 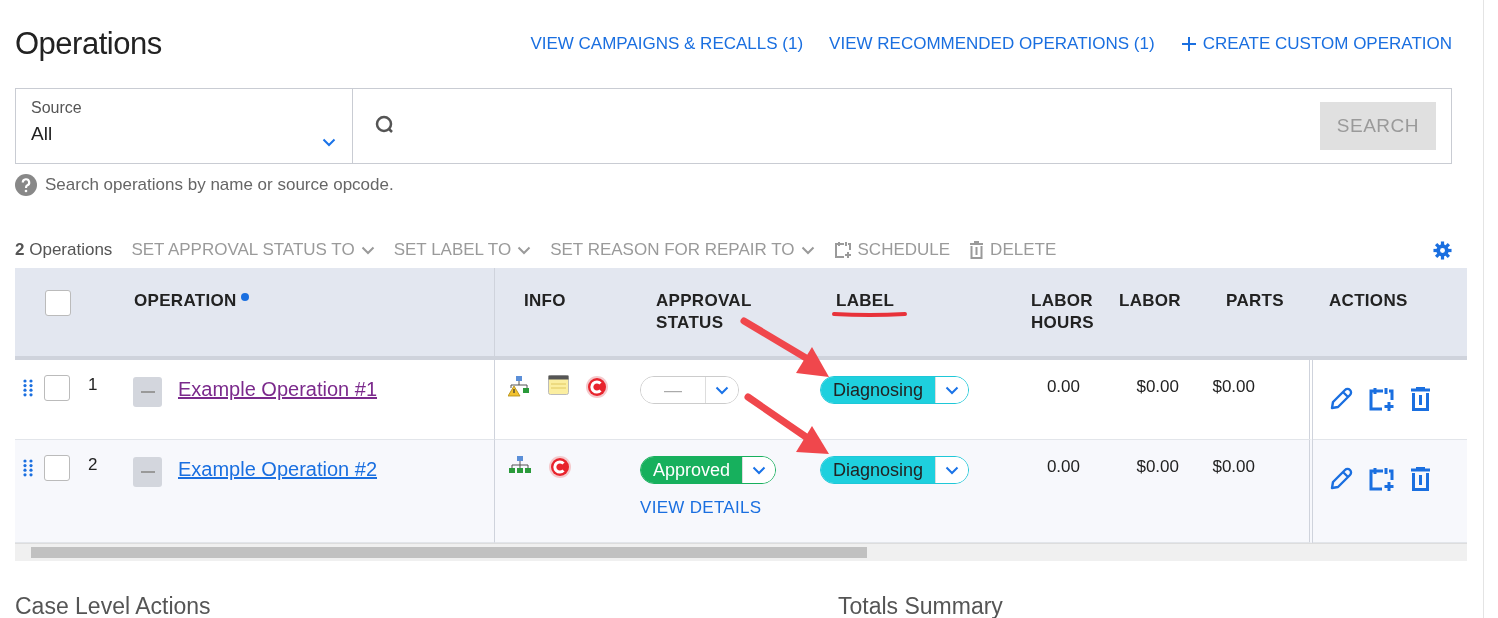 What do you see at coordinates (921, 605) in the screenshot?
I see `section-heading: Totals Summary` at bounding box center [921, 605].